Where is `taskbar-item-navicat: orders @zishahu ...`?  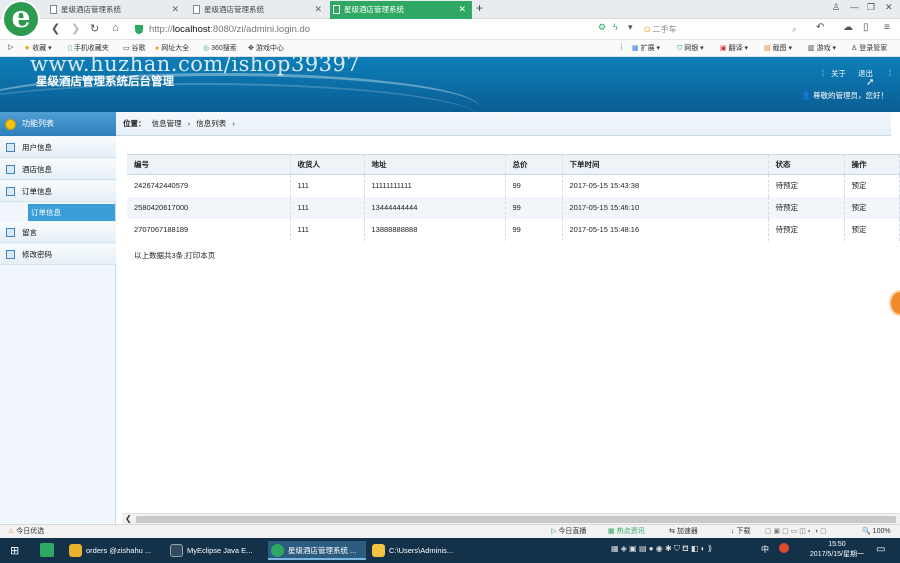
taskbar-item-navicat: orders @zishahu ... is located at coordinates (115, 550).